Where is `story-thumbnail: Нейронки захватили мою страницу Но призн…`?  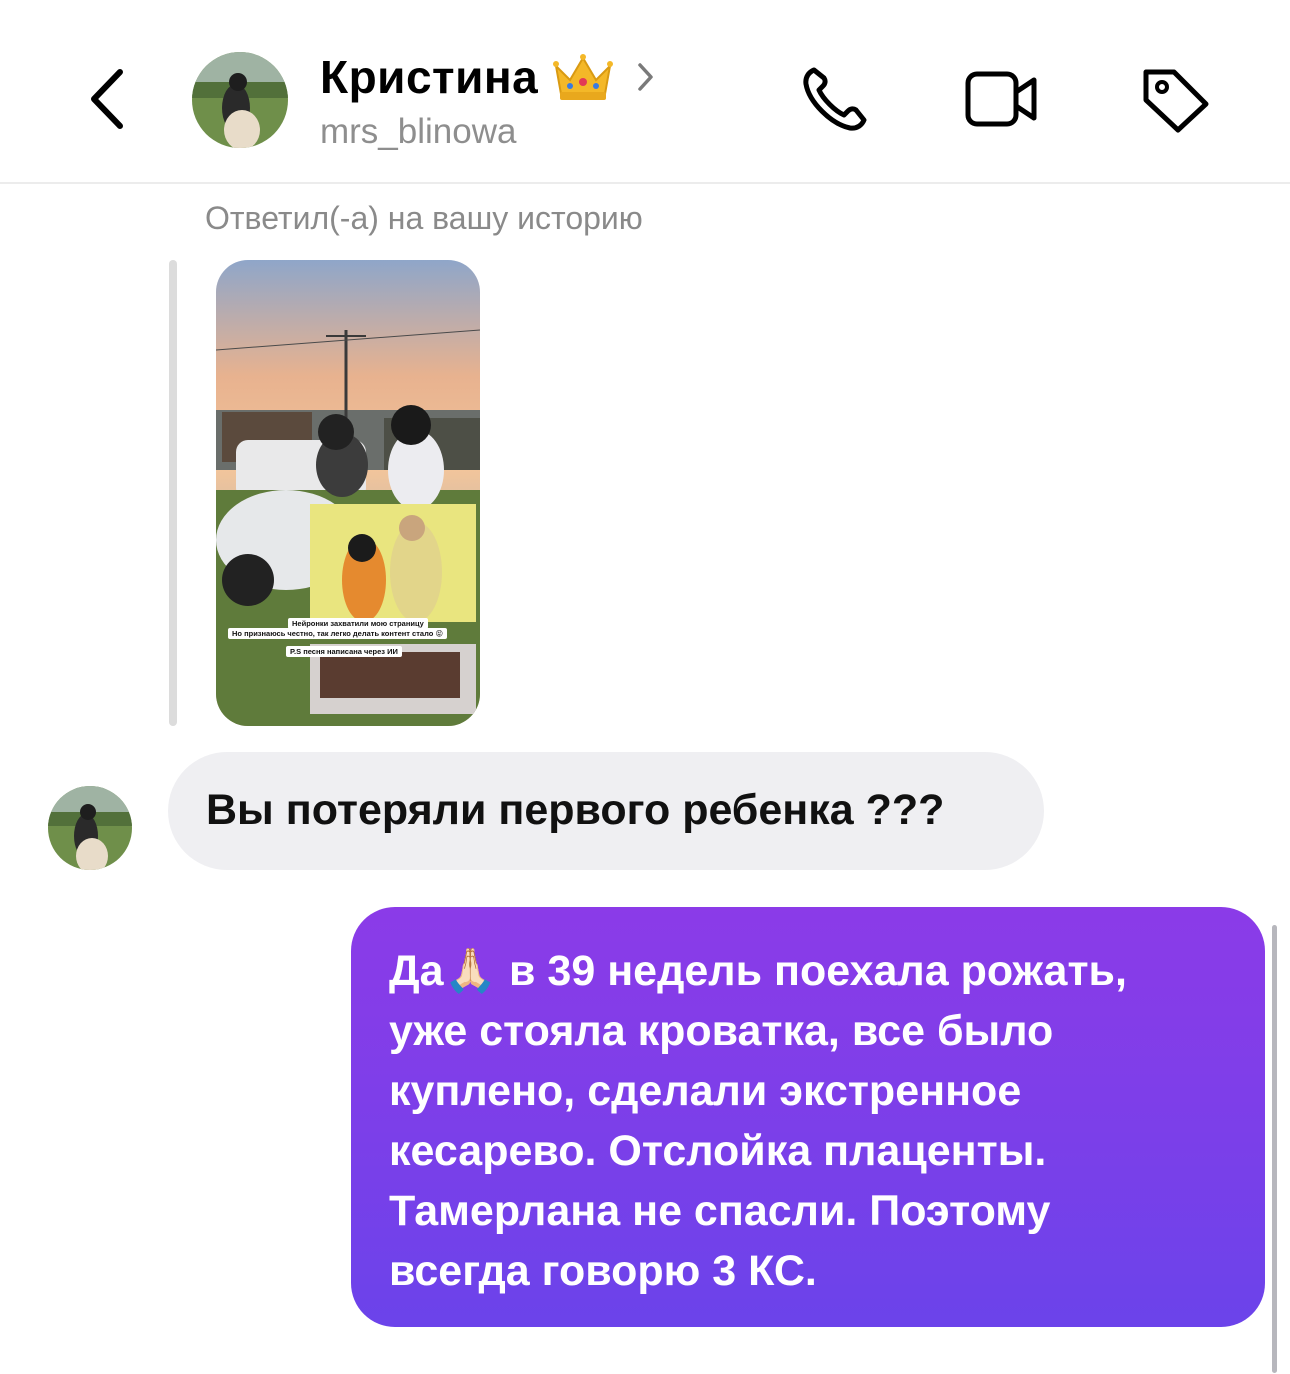
story-thumbnail: Нейронки захватили мою страницу Но призн… is located at coordinates (348, 493).